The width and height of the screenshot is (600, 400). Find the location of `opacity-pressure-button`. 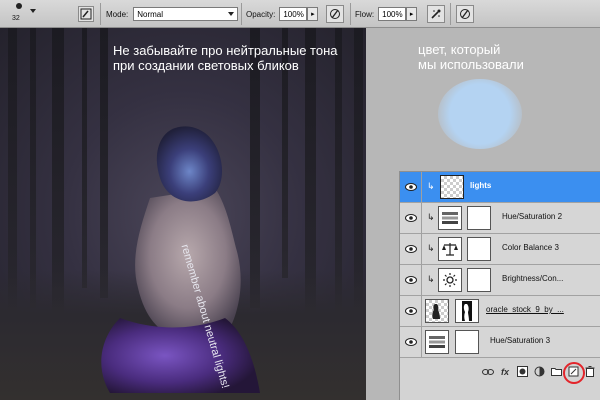

opacity-pressure-button is located at coordinates (335, 14).